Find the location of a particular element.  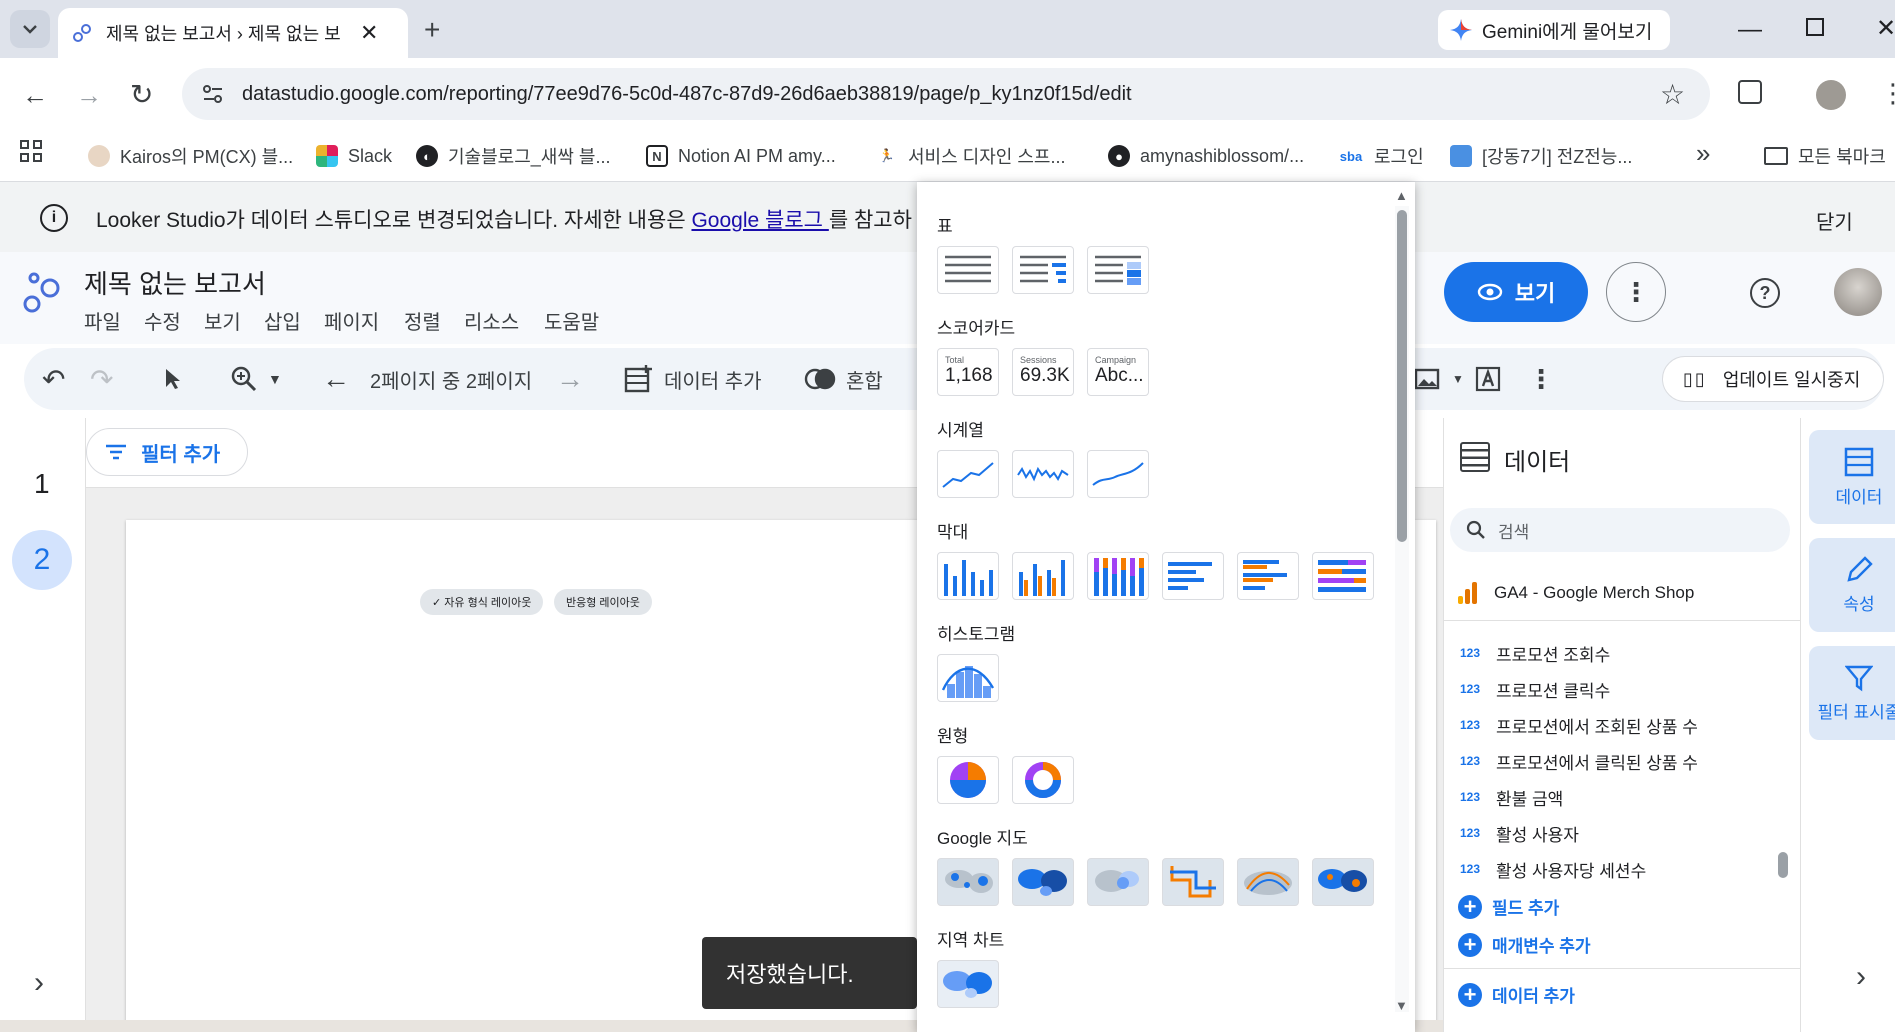

page-1-item: 1 is located at coordinates (42, 484).